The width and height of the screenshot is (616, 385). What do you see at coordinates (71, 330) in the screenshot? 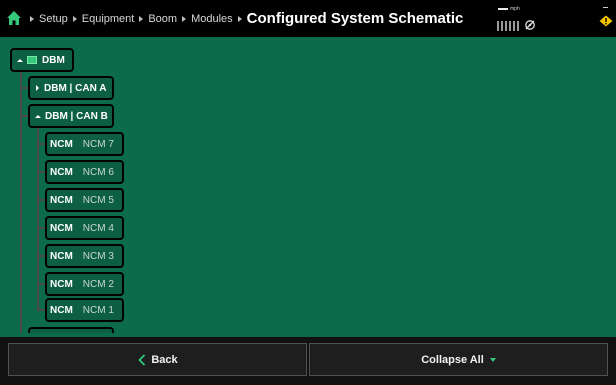
I see `tree-node-partial` at bounding box center [71, 330].